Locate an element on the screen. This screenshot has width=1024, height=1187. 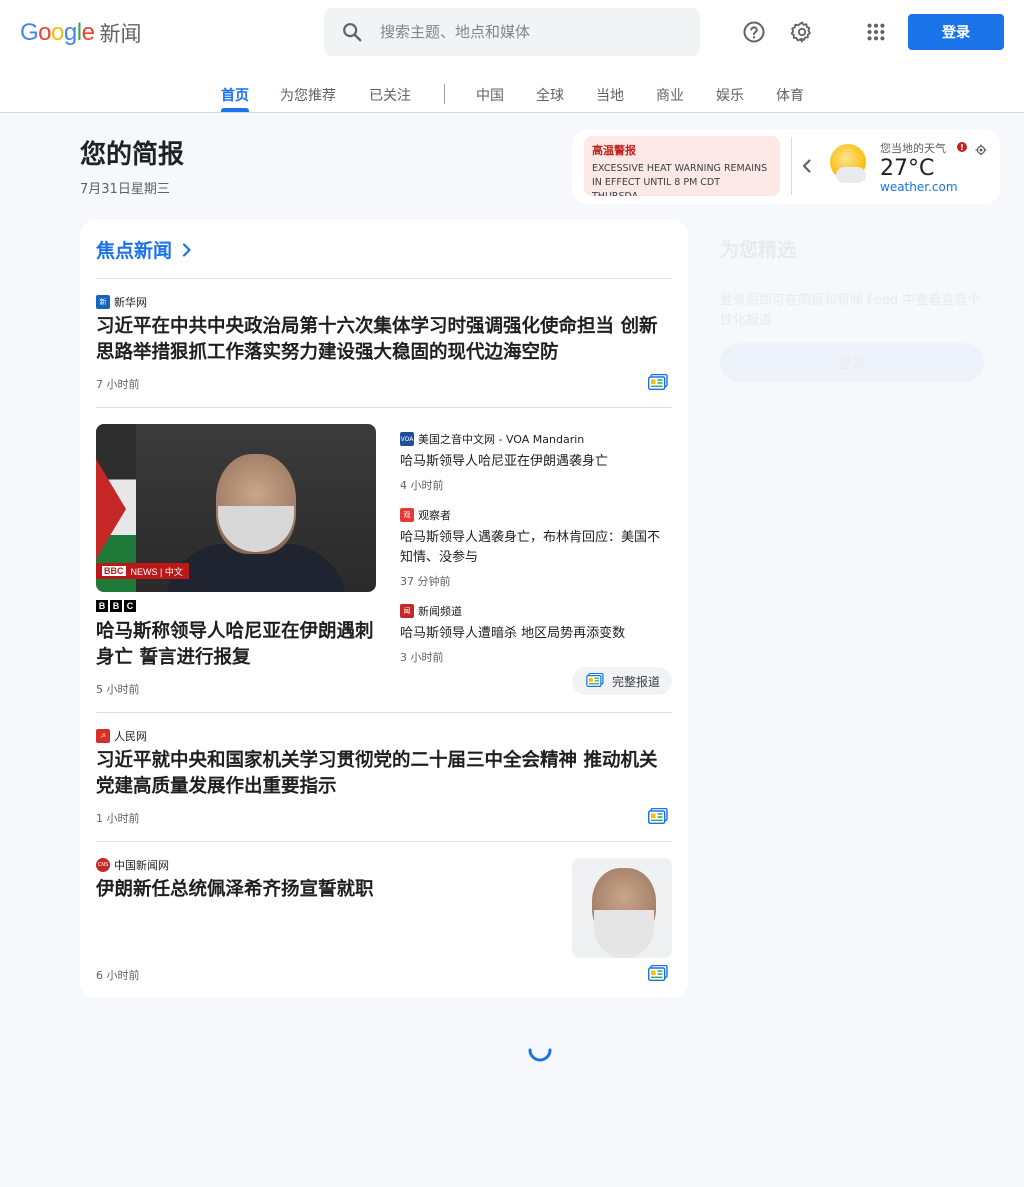
related-headline: 哈马斯领导人遭暗杀 地区局势再添变数 is located at coordinates (536, 634).